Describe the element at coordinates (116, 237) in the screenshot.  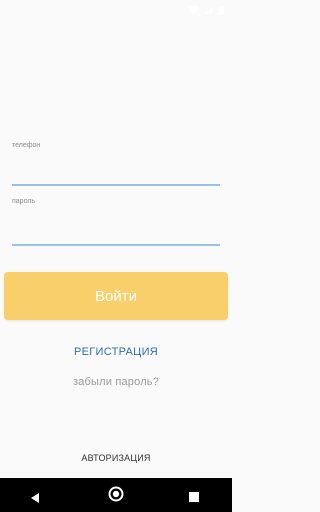
I see `password-input` at that location.